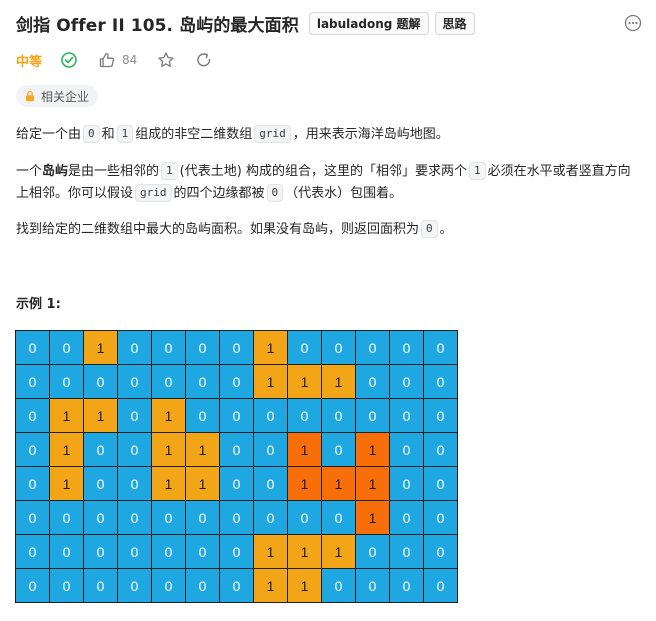  I want to click on text: 是由一些相邻的, so click(114, 171).